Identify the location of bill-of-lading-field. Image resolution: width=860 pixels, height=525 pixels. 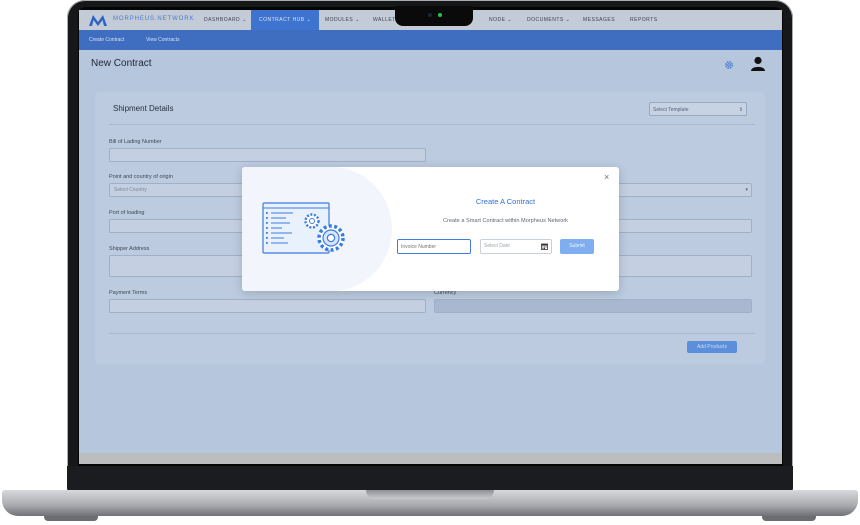
(267, 155).